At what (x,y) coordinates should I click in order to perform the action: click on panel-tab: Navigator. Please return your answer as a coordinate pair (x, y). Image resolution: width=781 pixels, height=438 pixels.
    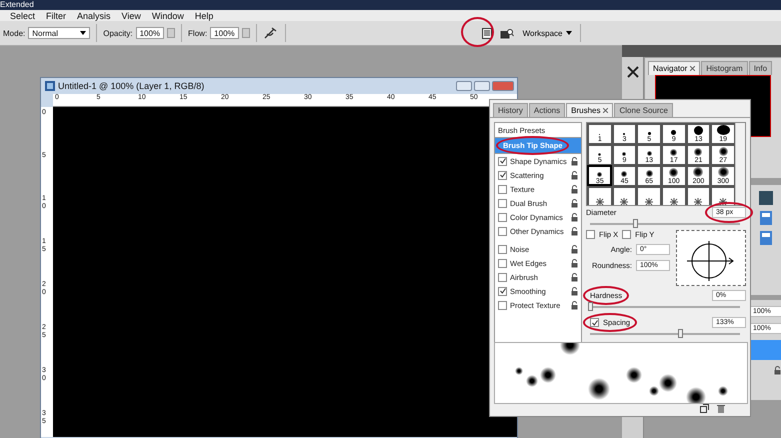
    Looking at the image, I should click on (674, 68).